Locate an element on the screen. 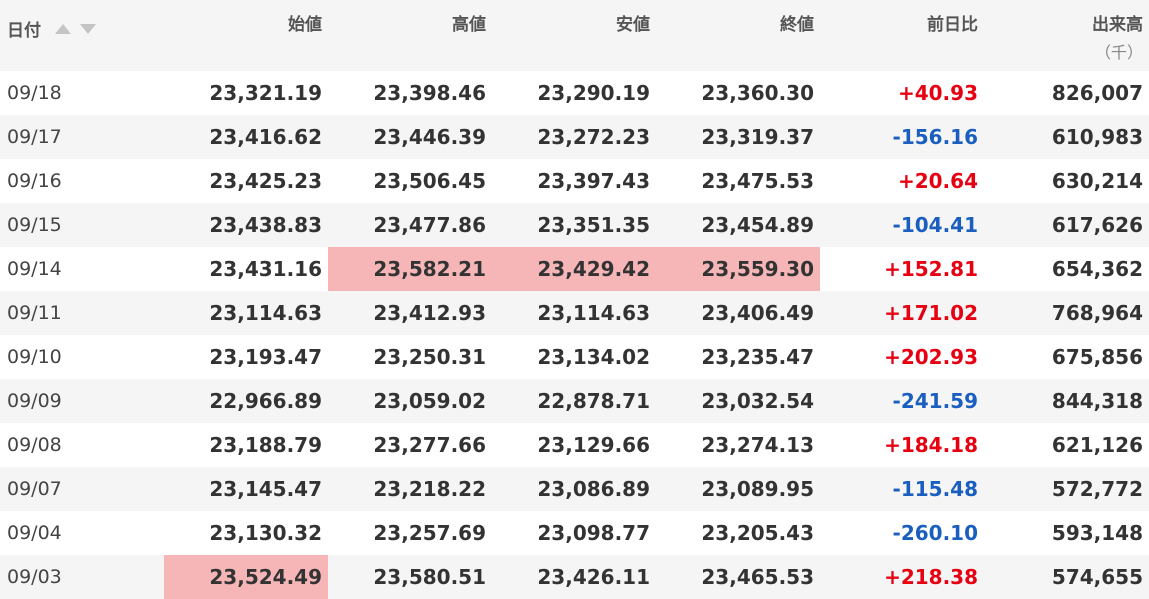 The width and height of the screenshot is (1149, 599). change-cell: -156.16 is located at coordinates (935, 137).